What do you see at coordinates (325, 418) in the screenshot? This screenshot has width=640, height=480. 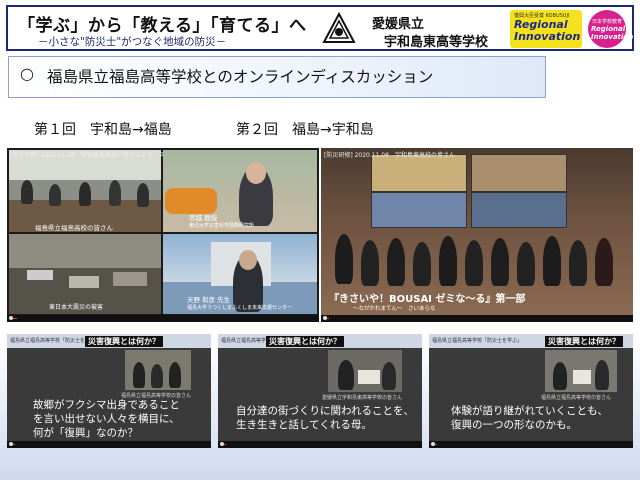 I see `card-message: 自分達の街づくりに関われることを、 生き生きと話してくれる母。` at bounding box center [325, 418].